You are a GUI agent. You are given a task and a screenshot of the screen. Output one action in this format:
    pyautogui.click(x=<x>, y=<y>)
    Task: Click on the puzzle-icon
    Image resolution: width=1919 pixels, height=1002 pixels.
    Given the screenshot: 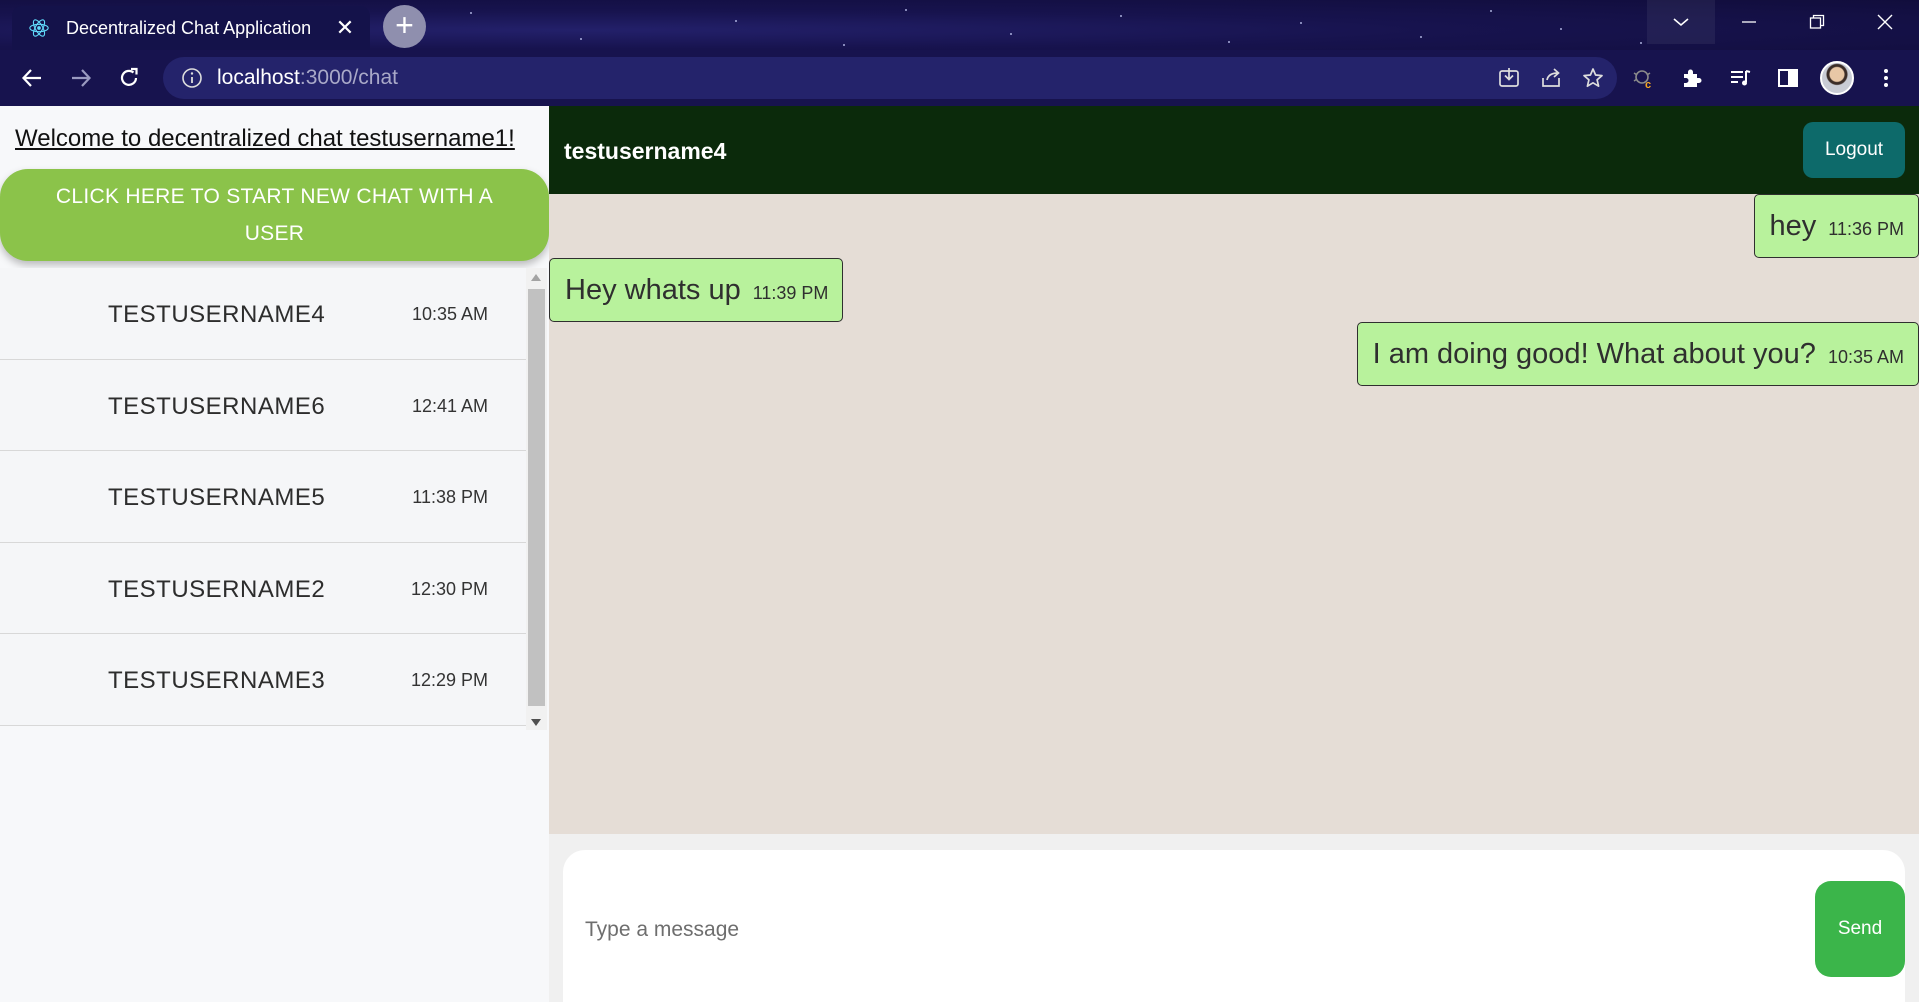 What is the action you would take?
    pyautogui.click(x=1693, y=78)
    